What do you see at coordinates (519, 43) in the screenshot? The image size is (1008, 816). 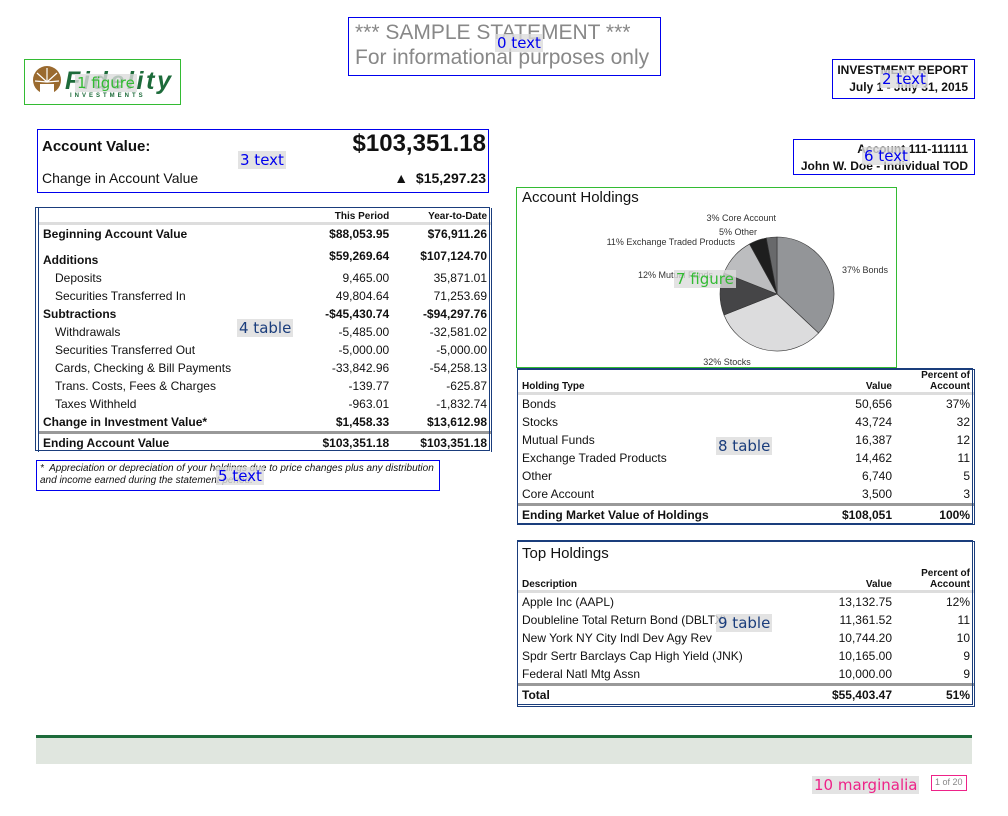 I see `annotation-label: 0 text` at bounding box center [519, 43].